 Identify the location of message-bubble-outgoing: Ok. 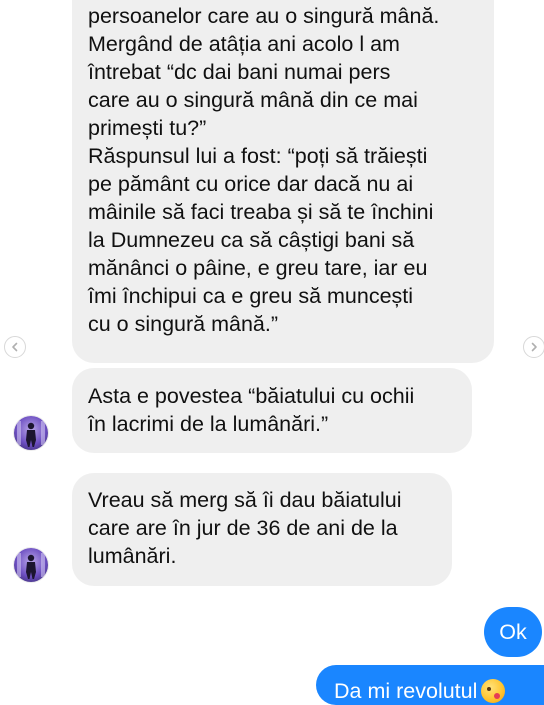
(513, 632).